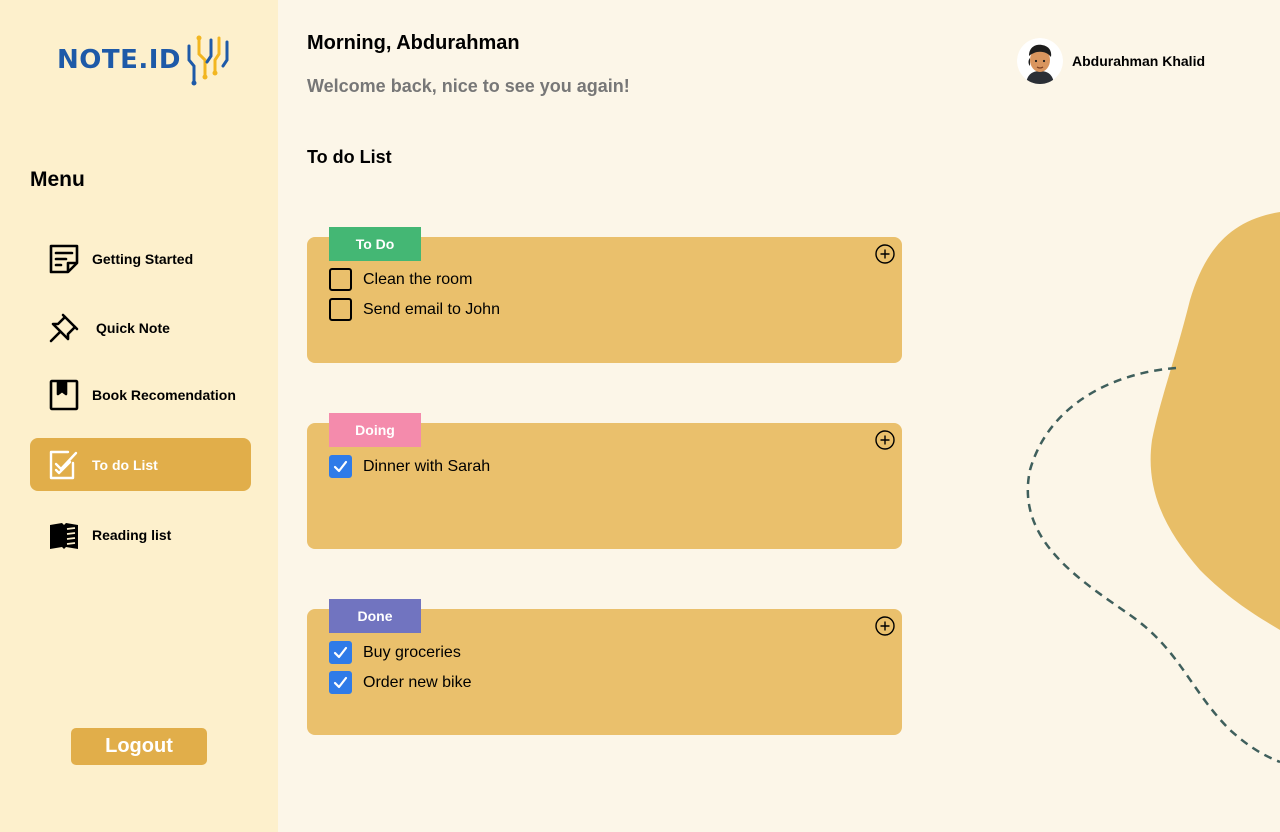 Image resolution: width=1280 pixels, height=832 pixels. What do you see at coordinates (139, 746) in the screenshot?
I see `logout-button: Logout` at bounding box center [139, 746].